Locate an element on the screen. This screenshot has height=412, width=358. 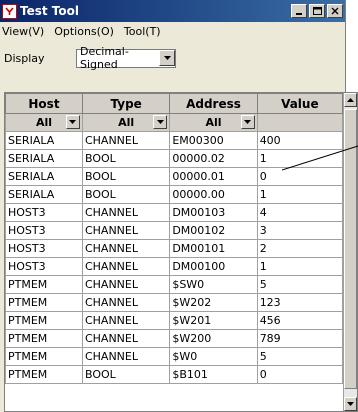
filter-value-empty is located at coordinates (300, 122).